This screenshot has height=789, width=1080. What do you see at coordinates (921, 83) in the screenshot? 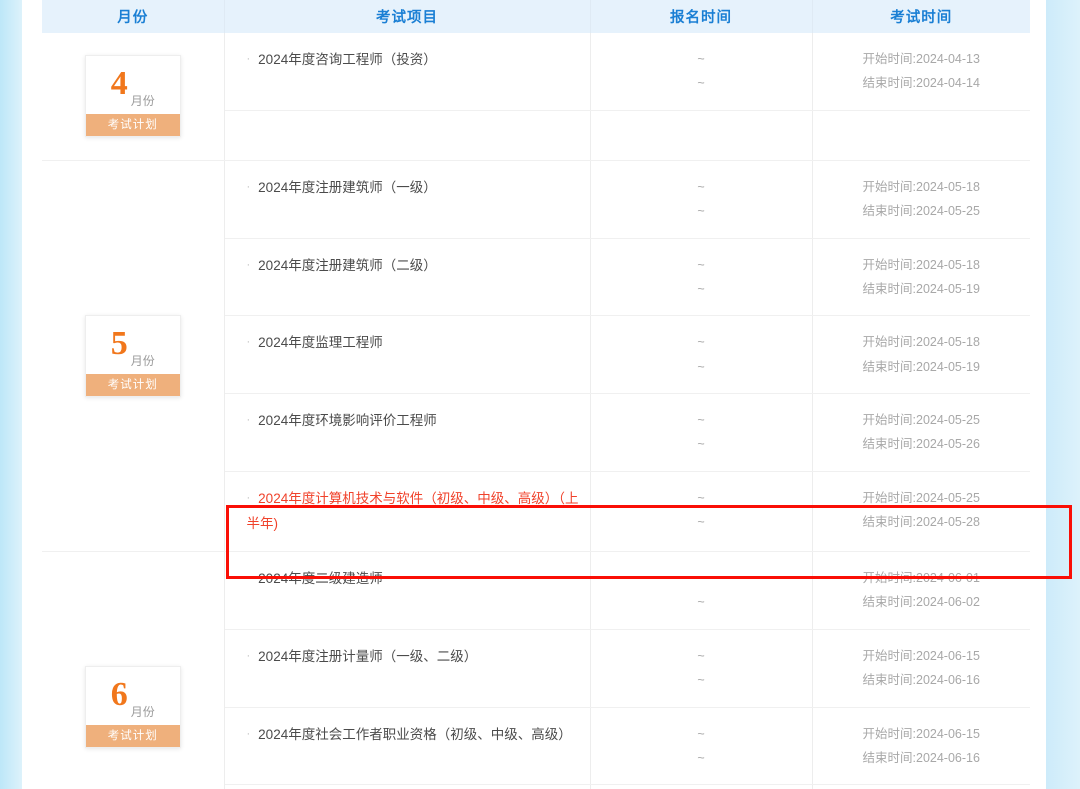
I see `exam-end-time: 结束时间:2024-04-14` at bounding box center [921, 83].